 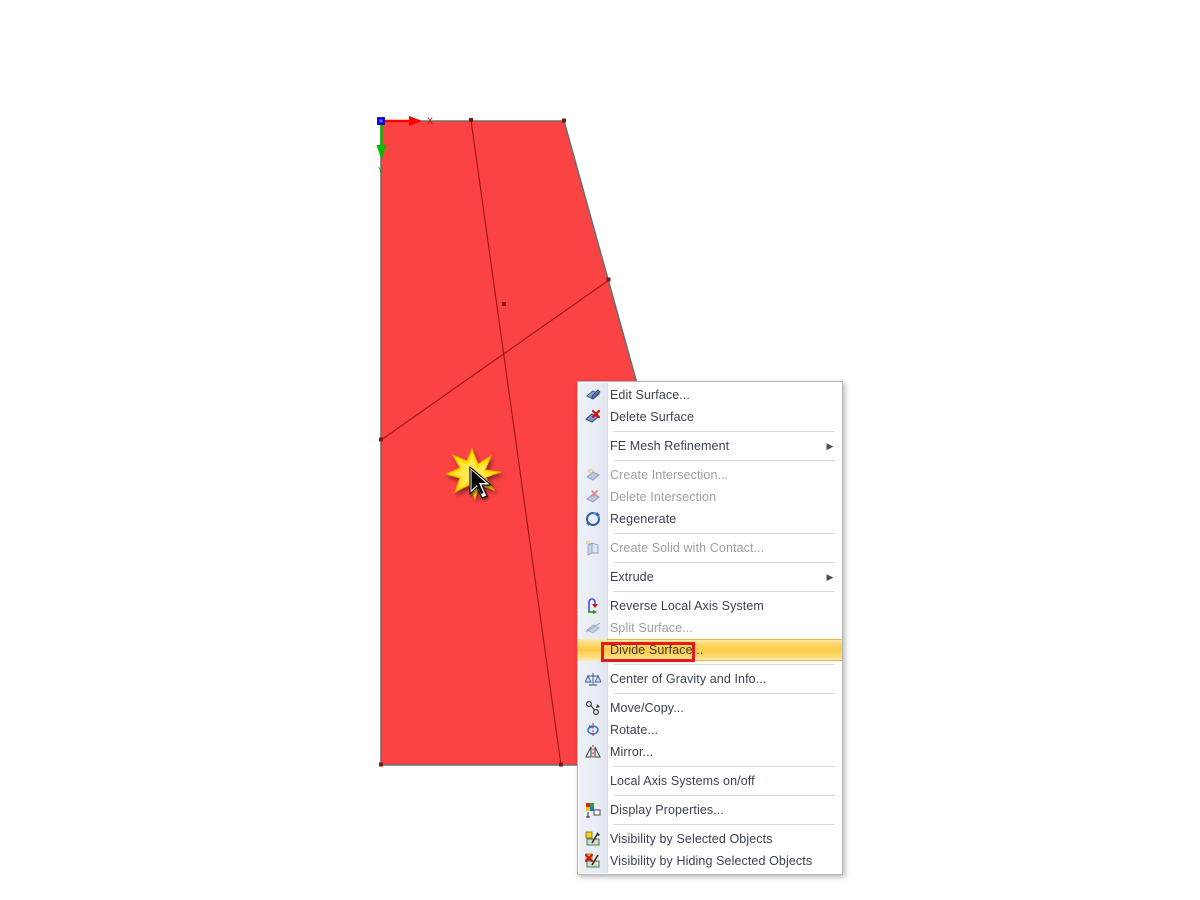 I want to click on menu-item-delete-surface: Delete Surface, so click(x=710, y=417).